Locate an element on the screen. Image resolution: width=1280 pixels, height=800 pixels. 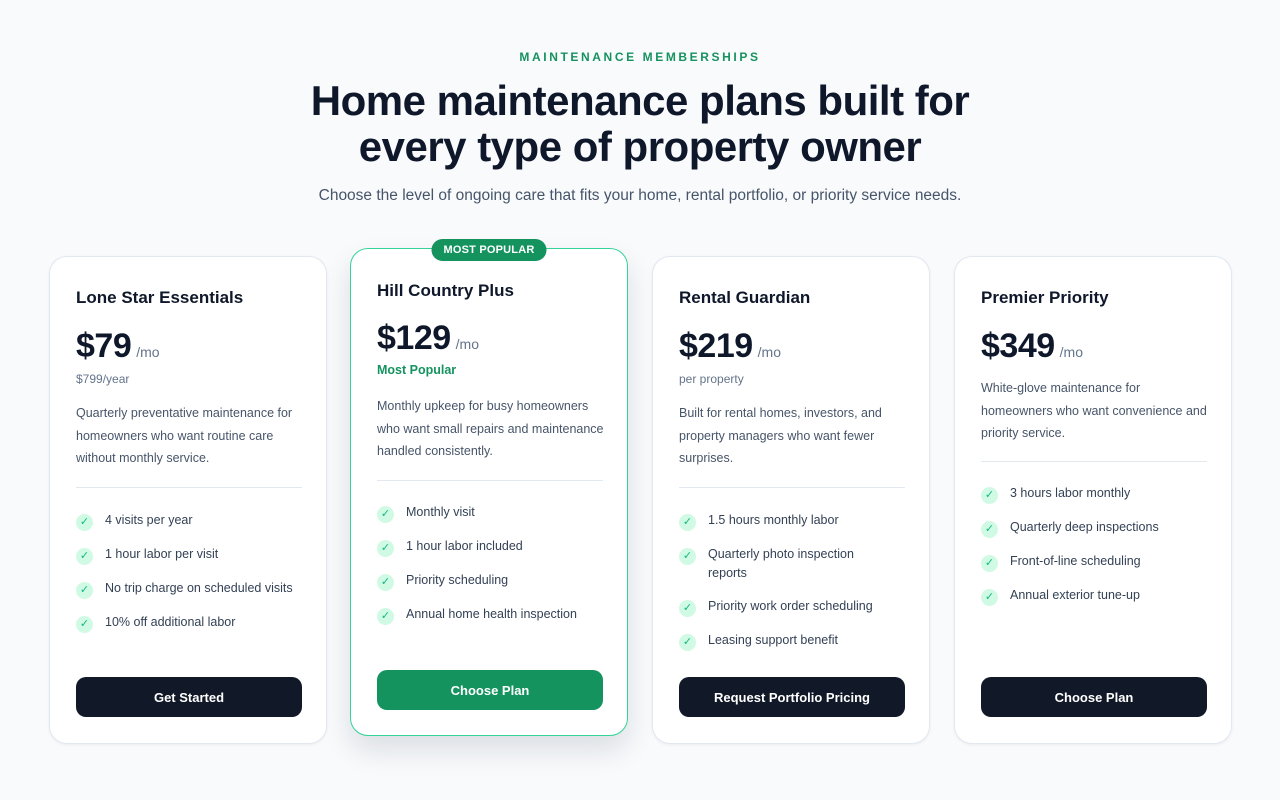
plan-price: $129 is located at coordinates (414, 338).